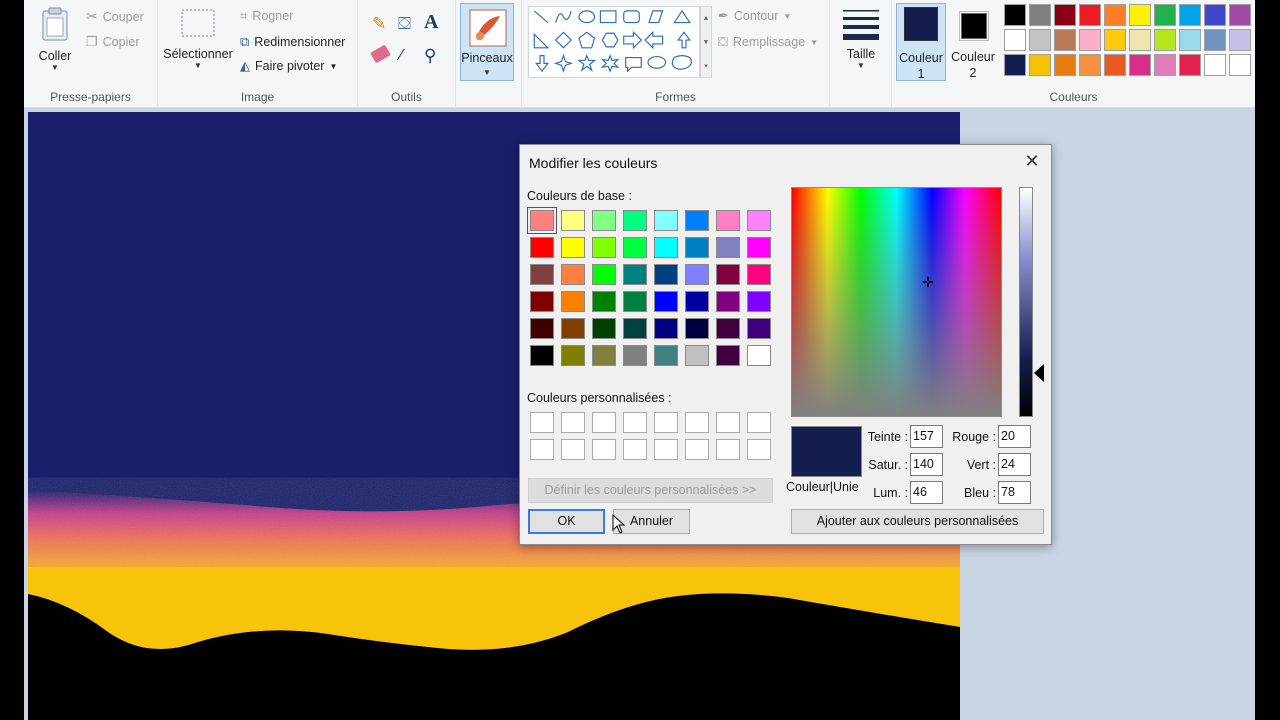  I want to click on define-custom-colors-button: Définir les couleurs personnalisées >>, so click(650, 490).